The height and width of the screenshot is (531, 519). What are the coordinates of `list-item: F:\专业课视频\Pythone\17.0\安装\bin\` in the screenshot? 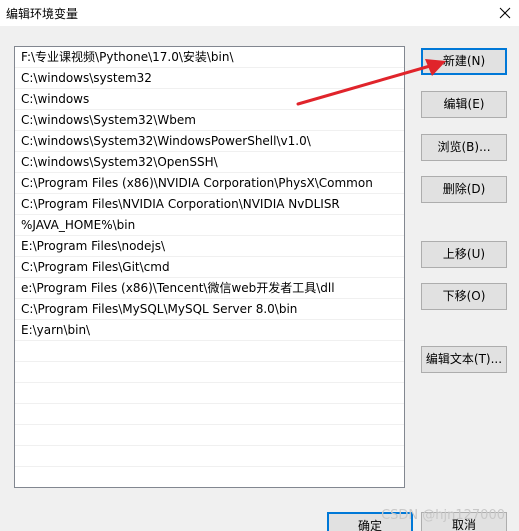 It's located at (209, 57).